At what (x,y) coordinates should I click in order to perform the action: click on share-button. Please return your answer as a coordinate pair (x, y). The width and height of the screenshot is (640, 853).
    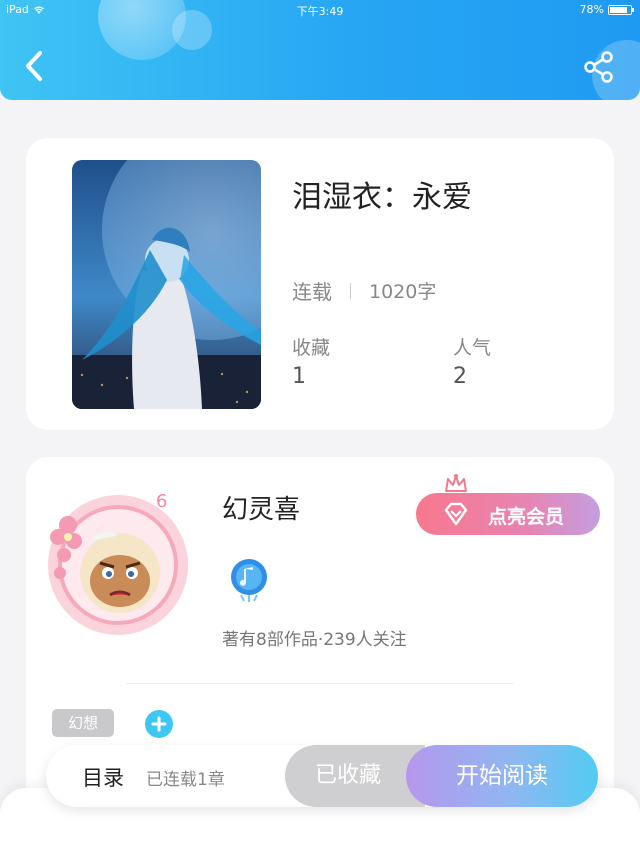
    Looking at the image, I should click on (599, 67).